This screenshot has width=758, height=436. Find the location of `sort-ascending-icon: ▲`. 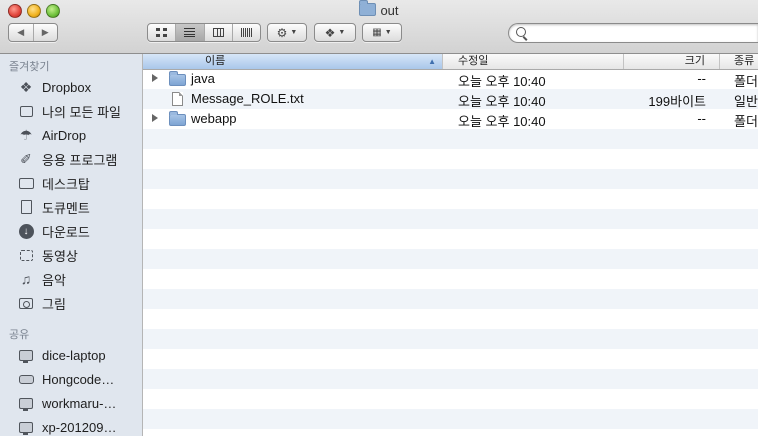

sort-ascending-icon: ▲ is located at coordinates (432, 61).